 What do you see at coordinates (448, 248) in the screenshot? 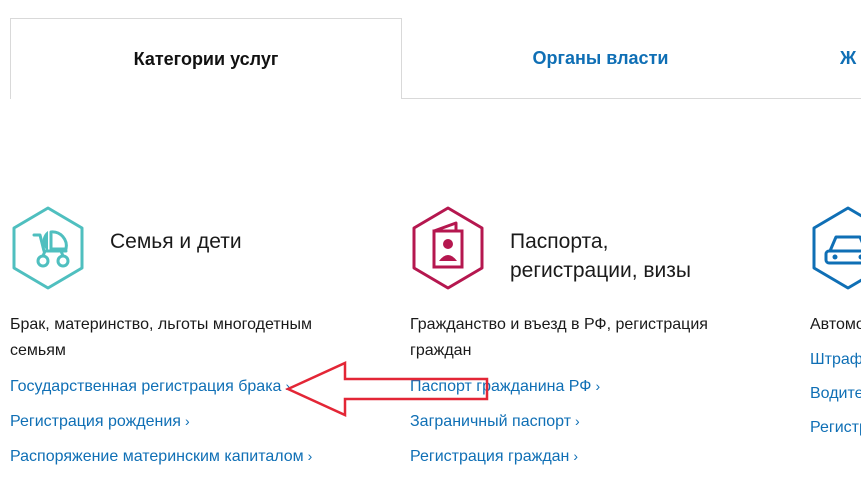
I see `passport-icon` at bounding box center [448, 248].